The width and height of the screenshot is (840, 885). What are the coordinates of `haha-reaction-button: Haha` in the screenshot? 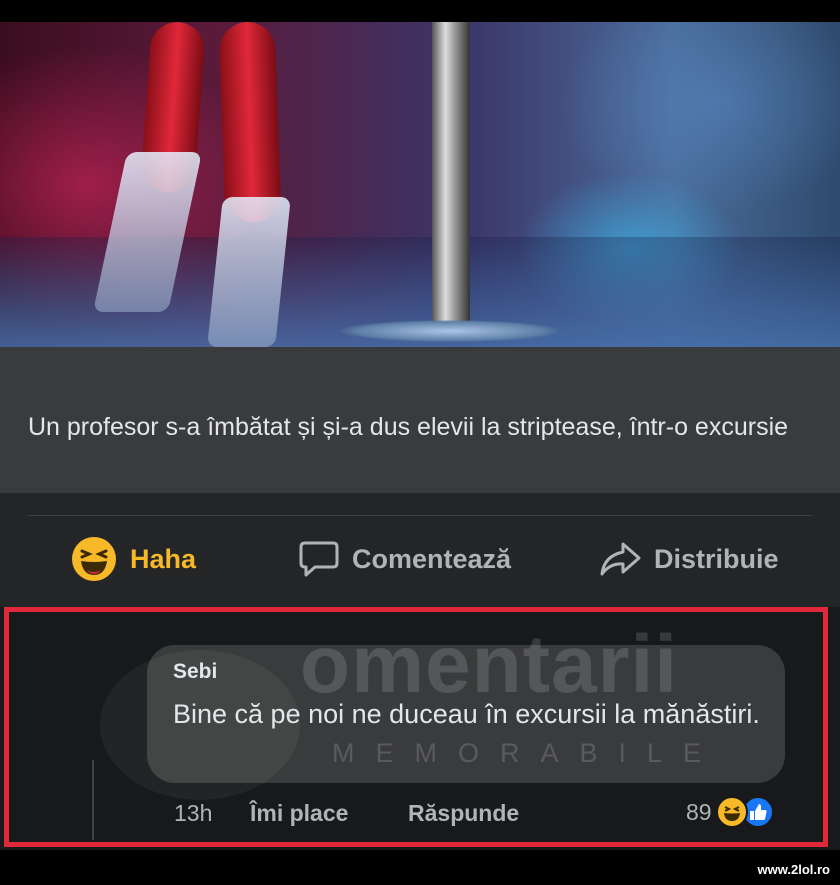 It's located at (133, 559).